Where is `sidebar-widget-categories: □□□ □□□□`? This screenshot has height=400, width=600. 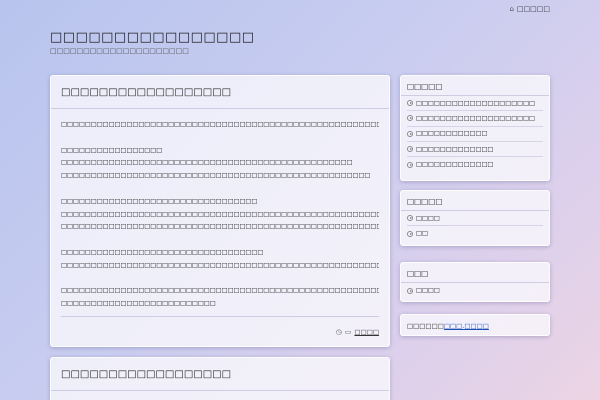 sidebar-widget-categories: □□□ □□□□ is located at coordinates (475, 282).